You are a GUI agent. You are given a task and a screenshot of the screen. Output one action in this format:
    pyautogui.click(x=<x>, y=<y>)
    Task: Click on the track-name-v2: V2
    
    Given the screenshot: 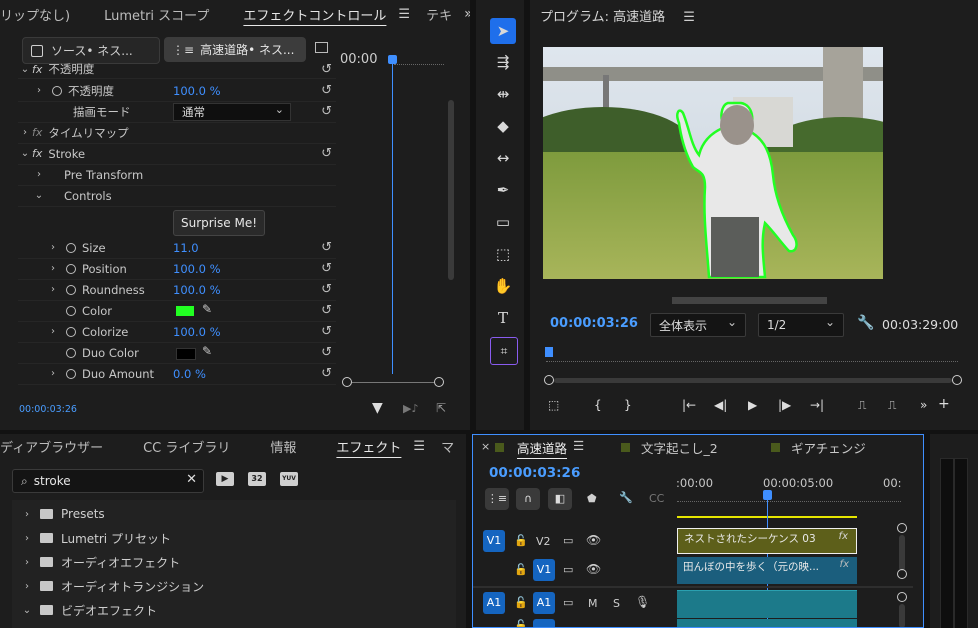 What is the action you would take?
    pyautogui.click(x=543, y=541)
    